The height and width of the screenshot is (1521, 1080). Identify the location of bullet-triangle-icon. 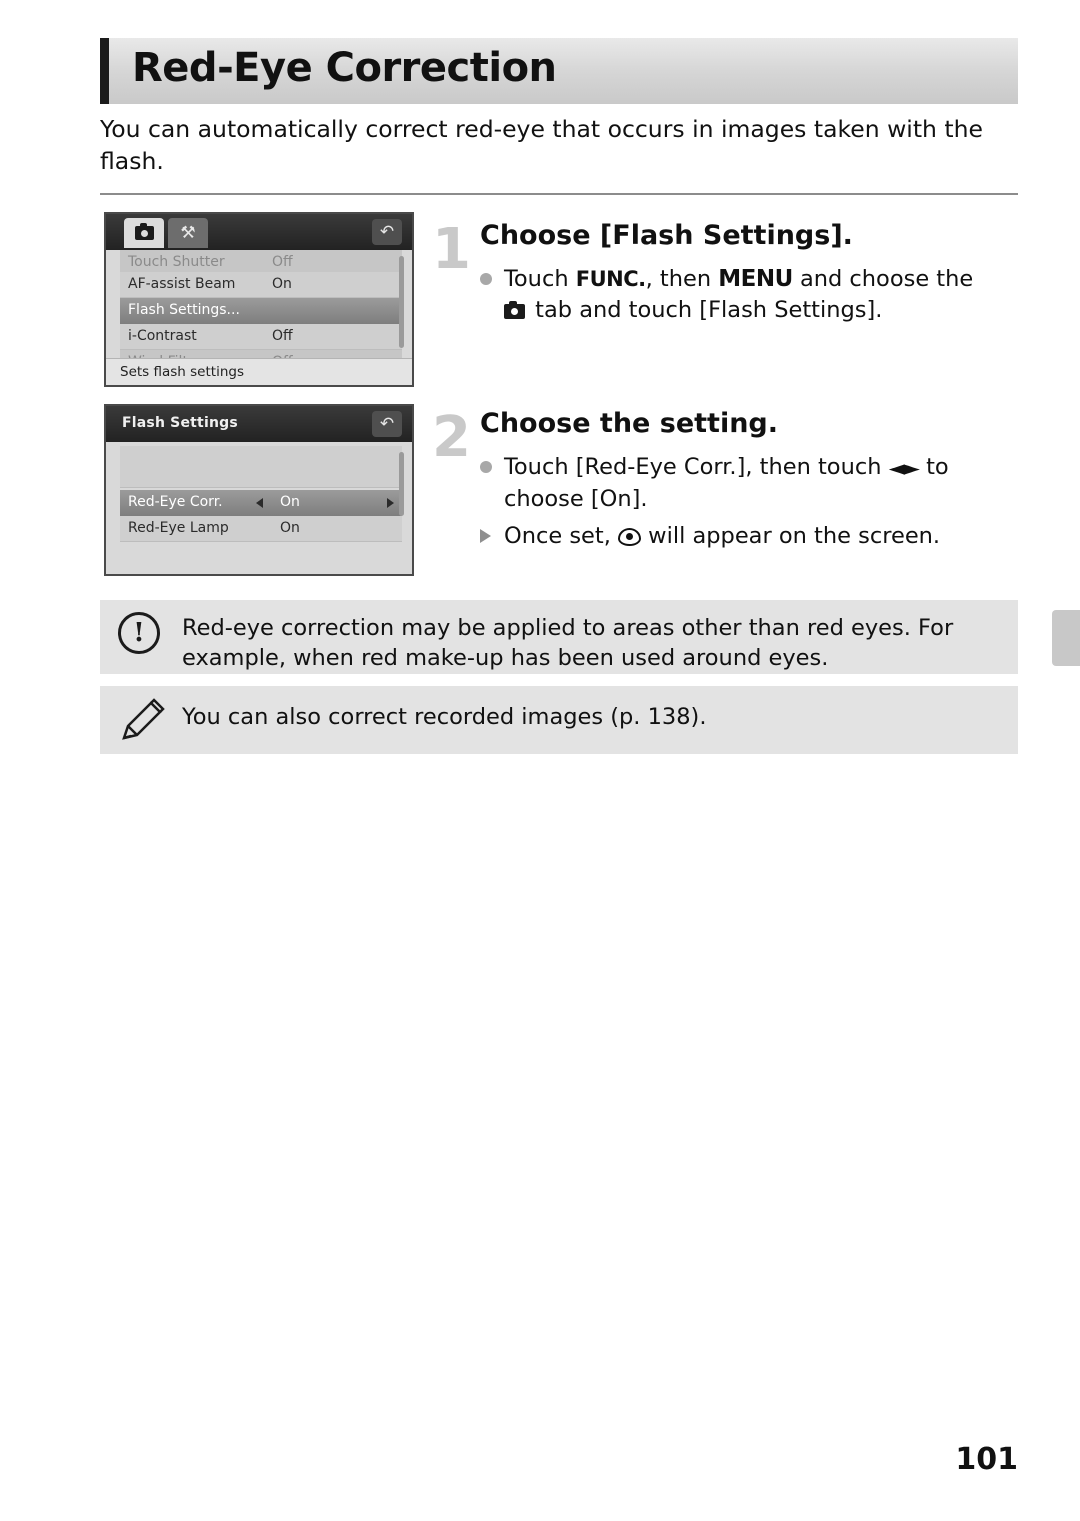
(485, 536).